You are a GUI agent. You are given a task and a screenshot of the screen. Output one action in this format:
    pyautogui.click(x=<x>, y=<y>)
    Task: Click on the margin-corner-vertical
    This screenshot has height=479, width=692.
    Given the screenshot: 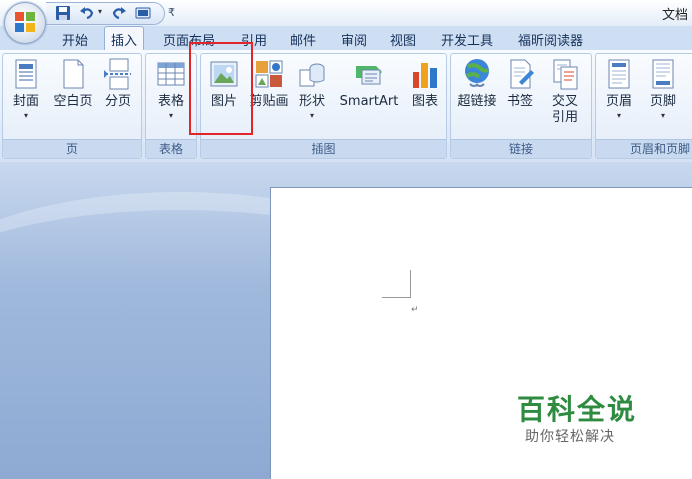 What is the action you would take?
    pyautogui.click(x=410, y=284)
    